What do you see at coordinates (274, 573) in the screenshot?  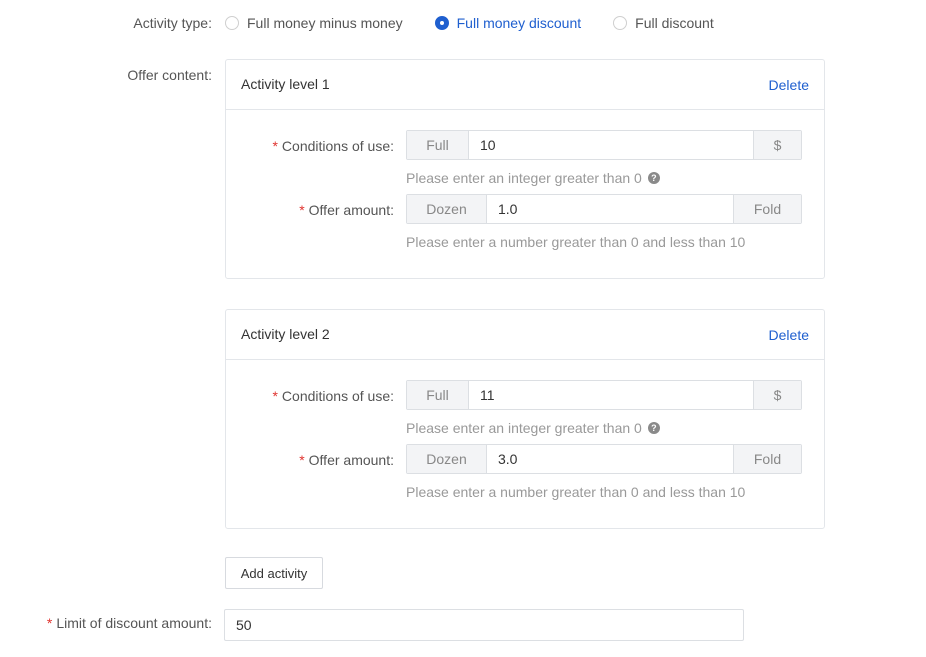 I see `add-activity-button: Add activity` at bounding box center [274, 573].